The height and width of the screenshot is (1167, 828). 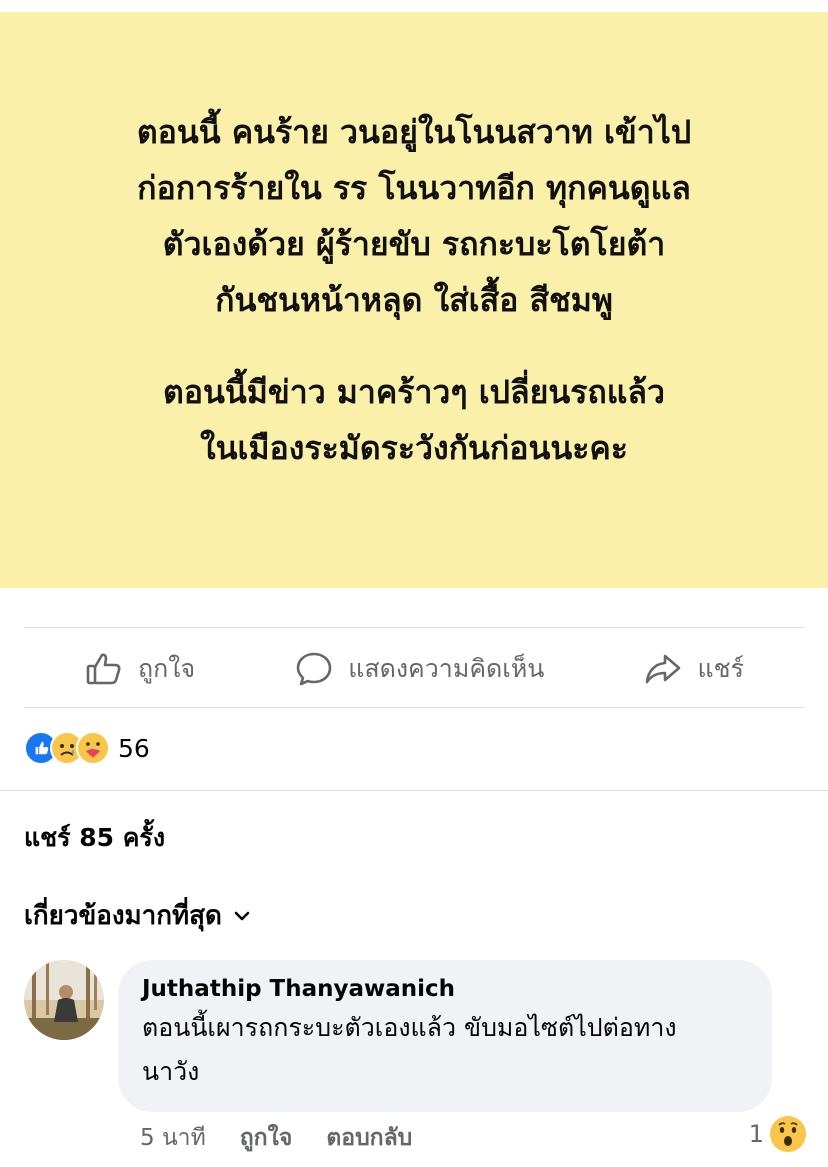 I want to click on comment-button: แสดงความคิดเห็น, so click(x=419, y=669).